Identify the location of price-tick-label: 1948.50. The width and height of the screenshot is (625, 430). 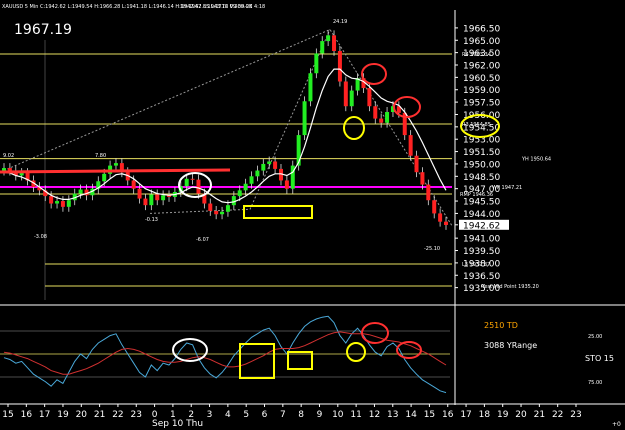
(481, 178).